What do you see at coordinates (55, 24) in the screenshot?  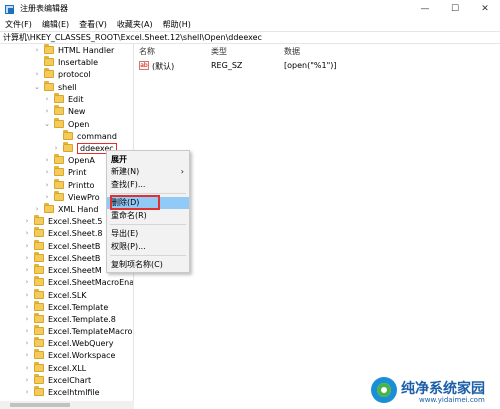 I see `menu-edit: 编辑(E)` at bounding box center [55, 24].